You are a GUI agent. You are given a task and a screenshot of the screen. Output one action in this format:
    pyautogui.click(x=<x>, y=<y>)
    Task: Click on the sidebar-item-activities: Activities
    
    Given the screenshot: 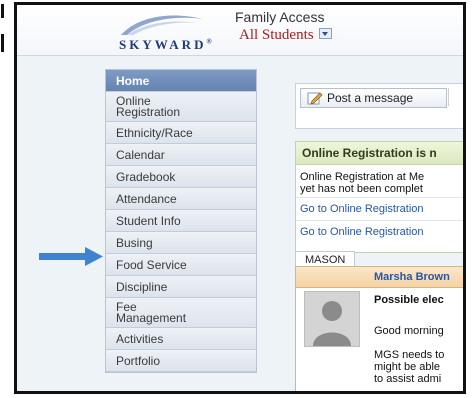 What is the action you would take?
    pyautogui.click(x=181, y=339)
    